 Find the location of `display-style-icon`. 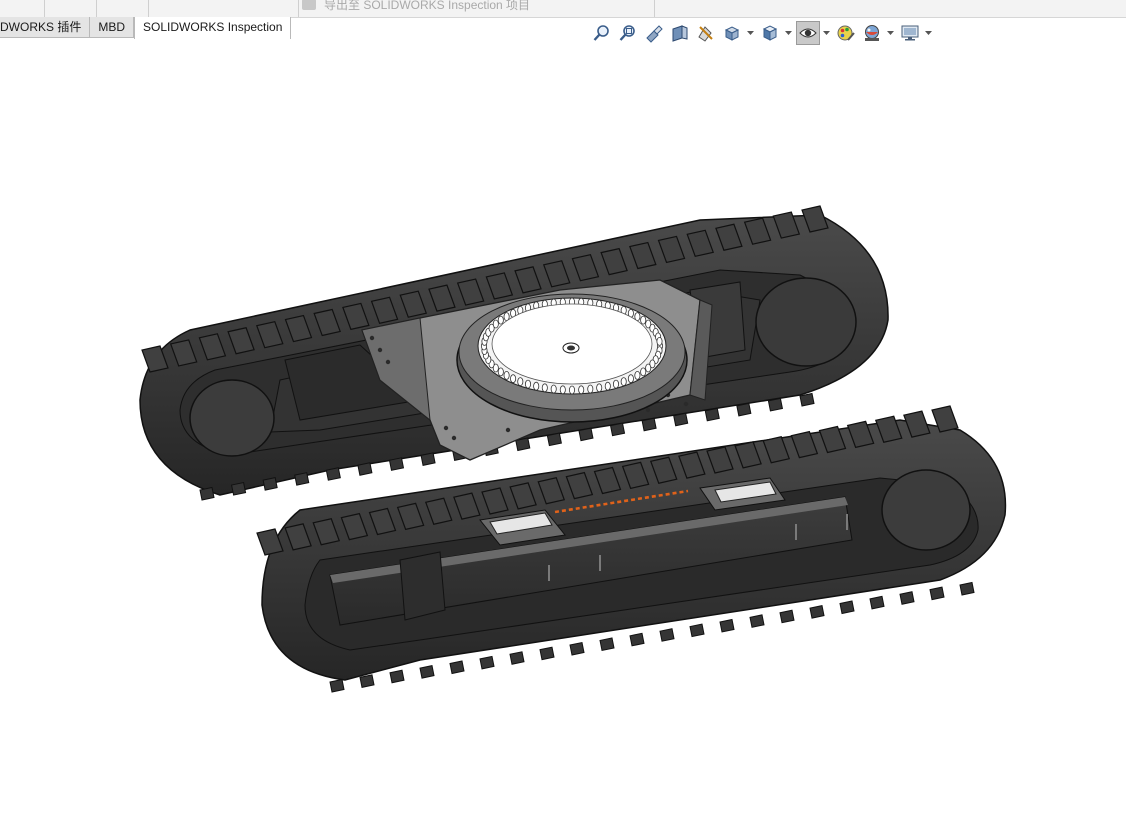

display-style-icon is located at coordinates (770, 33).